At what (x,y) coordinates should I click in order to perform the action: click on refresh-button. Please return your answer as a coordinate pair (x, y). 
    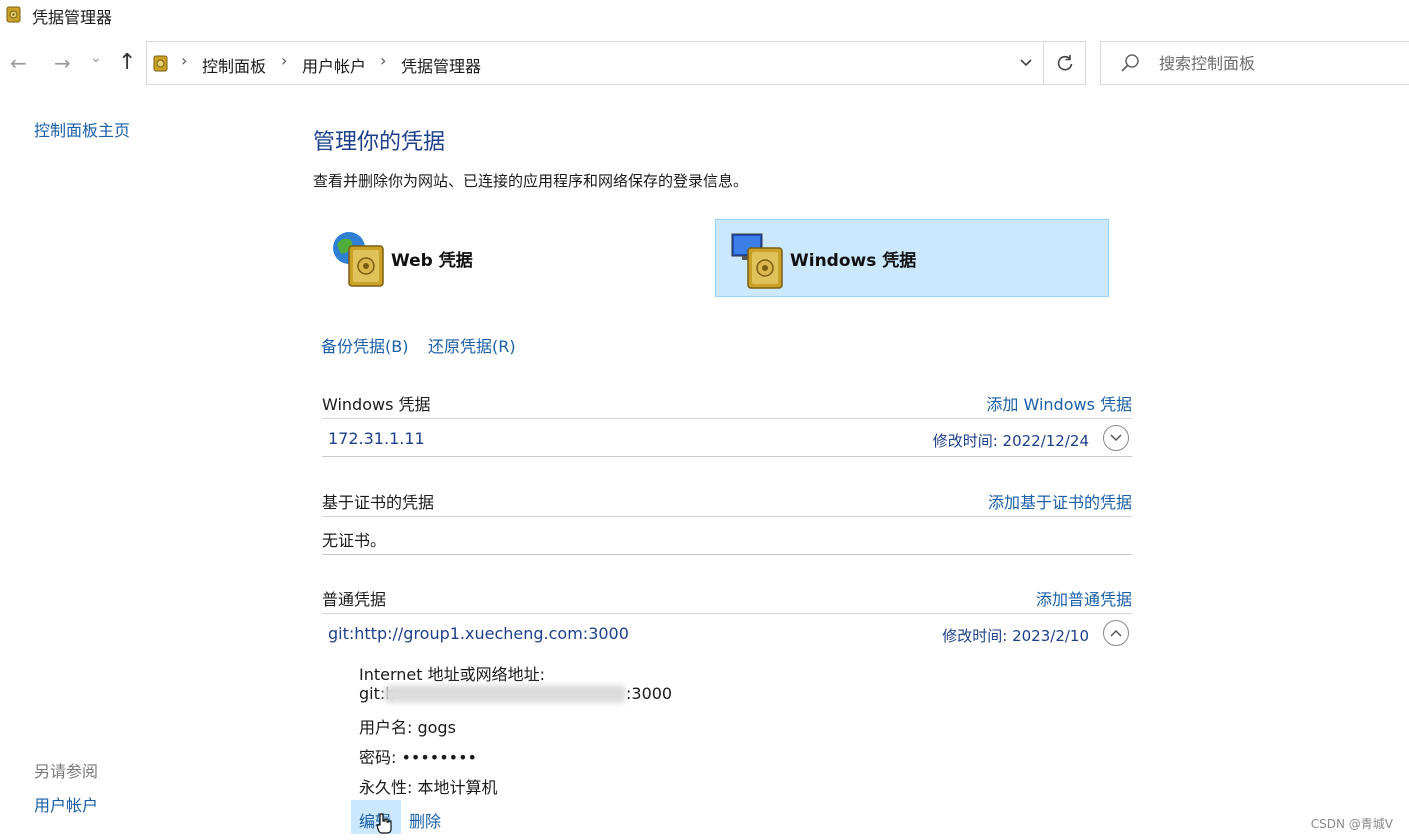
    Looking at the image, I should click on (1064, 63).